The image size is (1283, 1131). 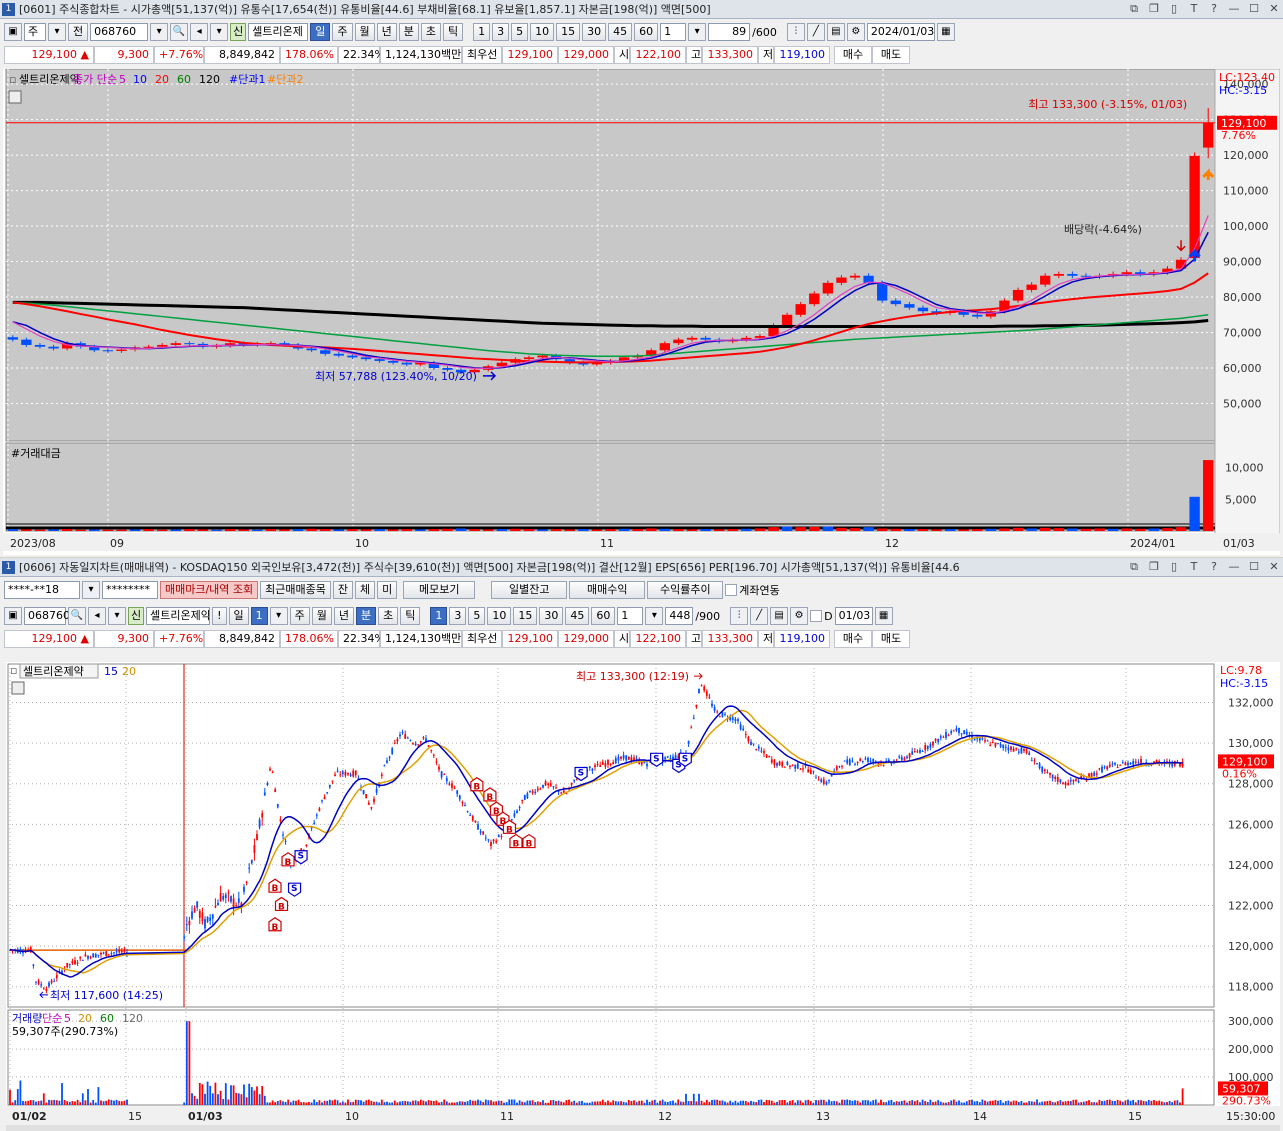 What do you see at coordinates (439, 590) in the screenshot?
I see `memo-button: 메모보기` at bounding box center [439, 590].